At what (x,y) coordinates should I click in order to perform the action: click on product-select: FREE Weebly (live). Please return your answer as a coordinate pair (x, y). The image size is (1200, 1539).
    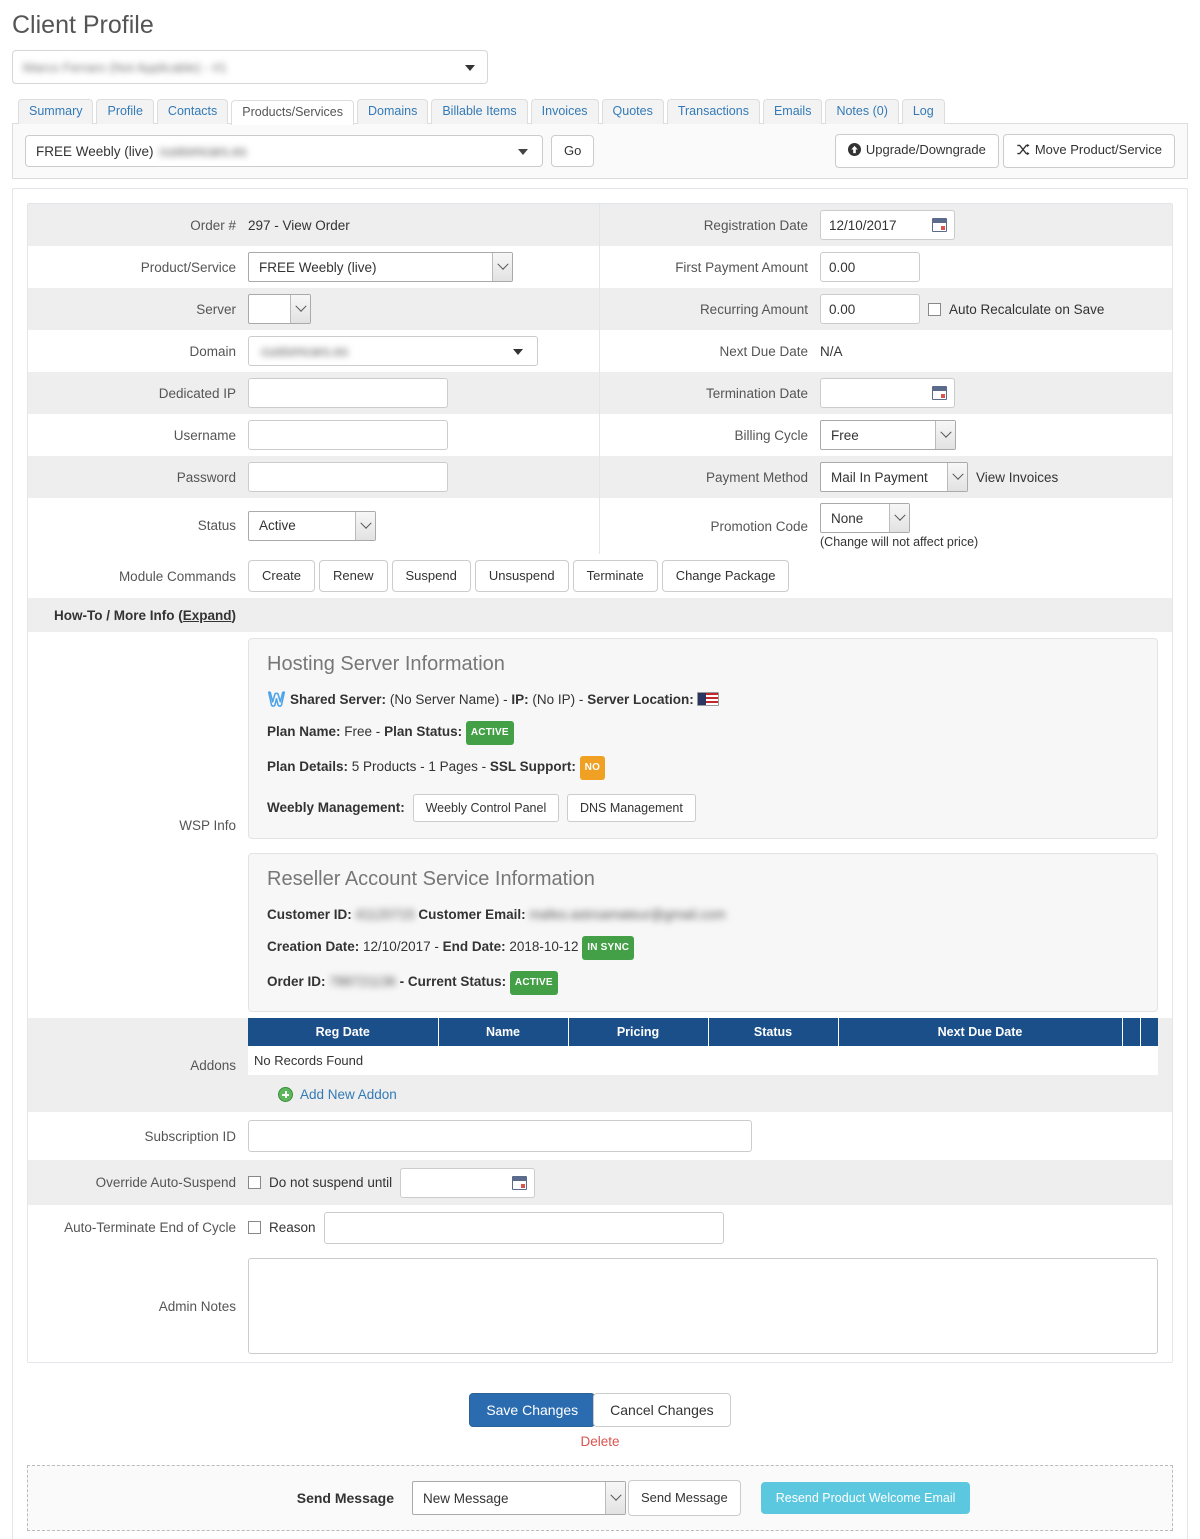
    Looking at the image, I should click on (380, 267).